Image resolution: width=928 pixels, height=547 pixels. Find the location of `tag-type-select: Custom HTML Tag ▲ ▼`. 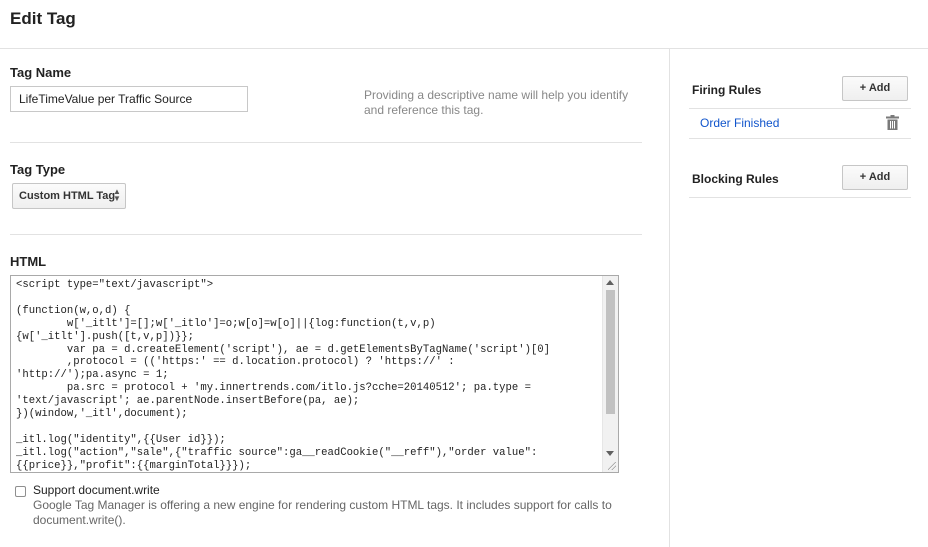

tag-type-select: Custom HTML Tag ▲ ▼ is located at coordinates (69, 196).